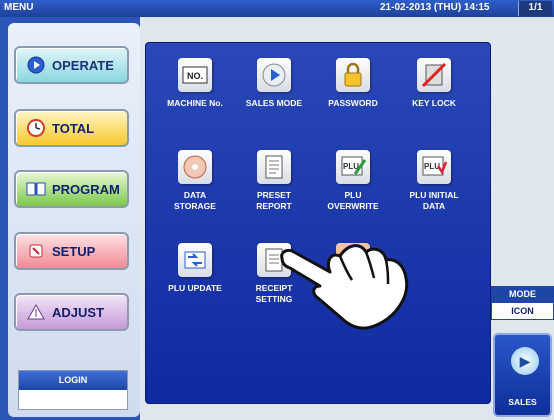 Image resolution: width=554 pixels, height=420 pixels. I want to click on total-label: TOTAL, so click(73, 128).